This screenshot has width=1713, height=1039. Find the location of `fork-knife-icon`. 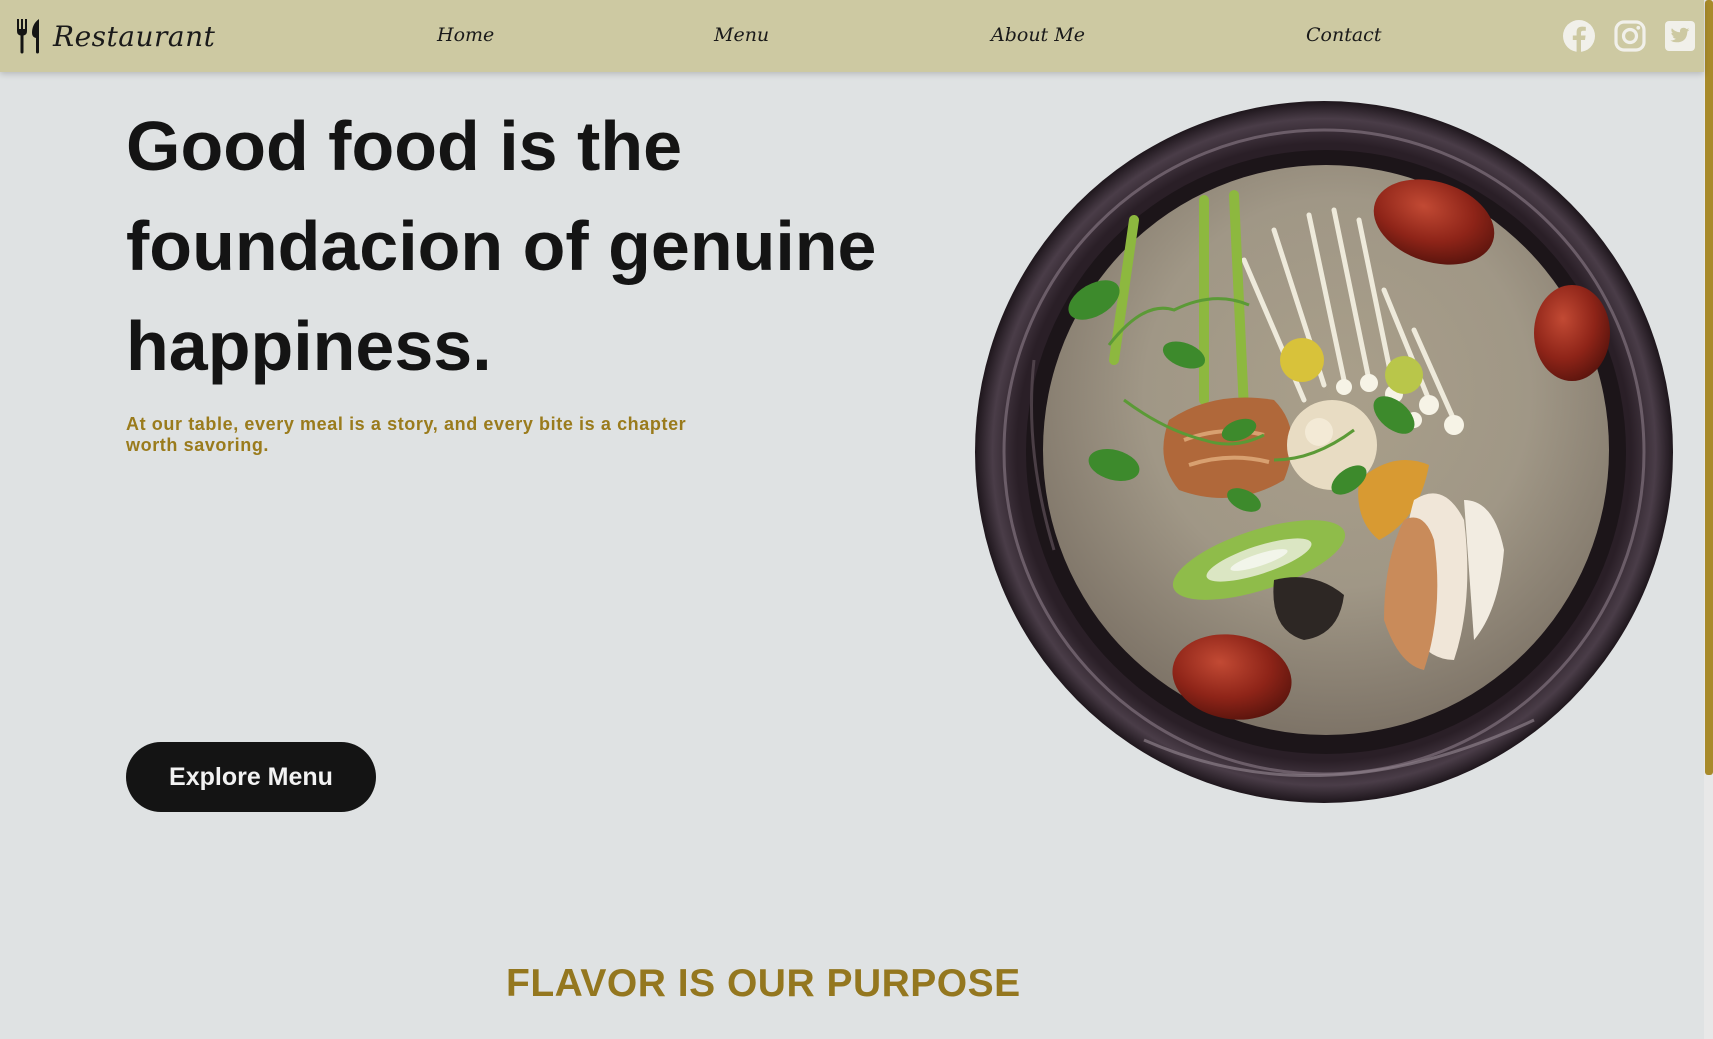

fork-knife-icon is located at coordinates (28, 36).